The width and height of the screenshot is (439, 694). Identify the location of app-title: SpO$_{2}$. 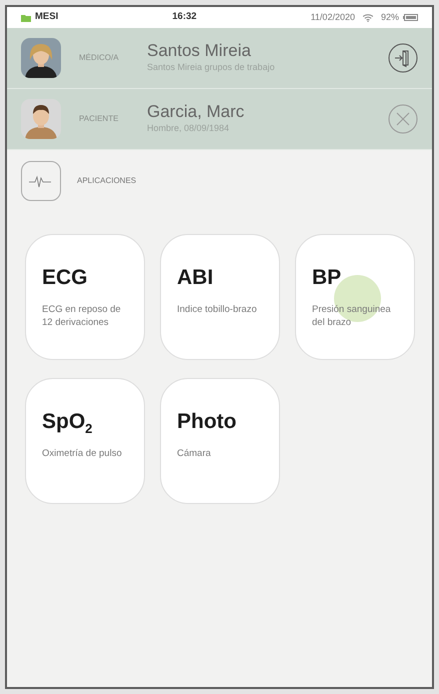
(68, 421).